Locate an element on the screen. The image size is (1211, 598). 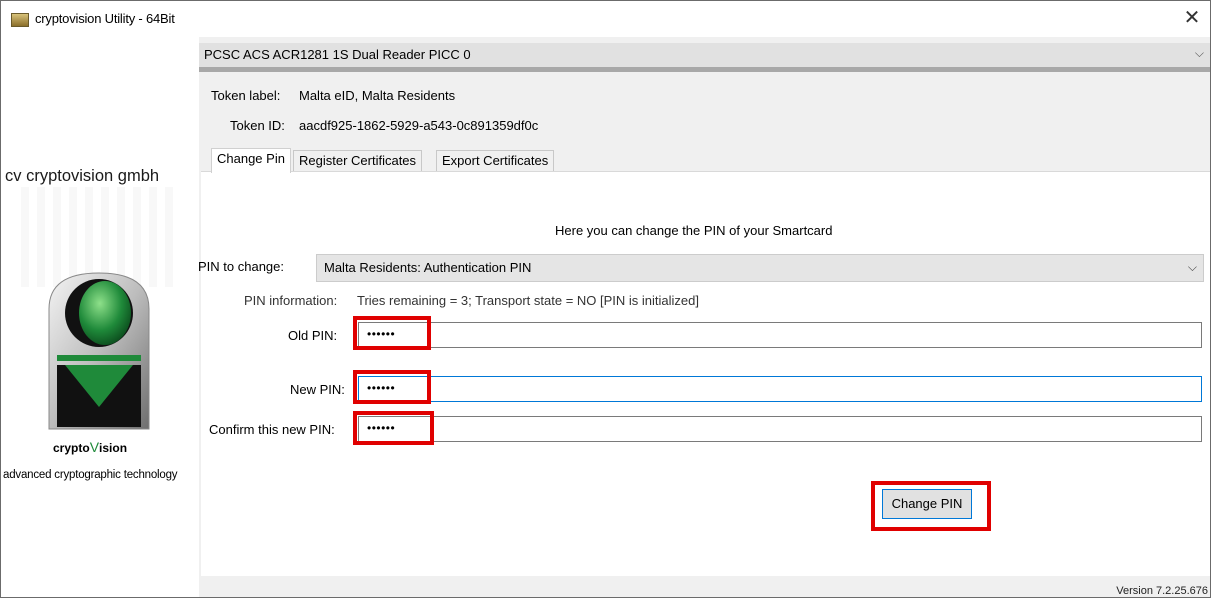
new-pin-label: New PIN: is located at coordinates (317, 389).